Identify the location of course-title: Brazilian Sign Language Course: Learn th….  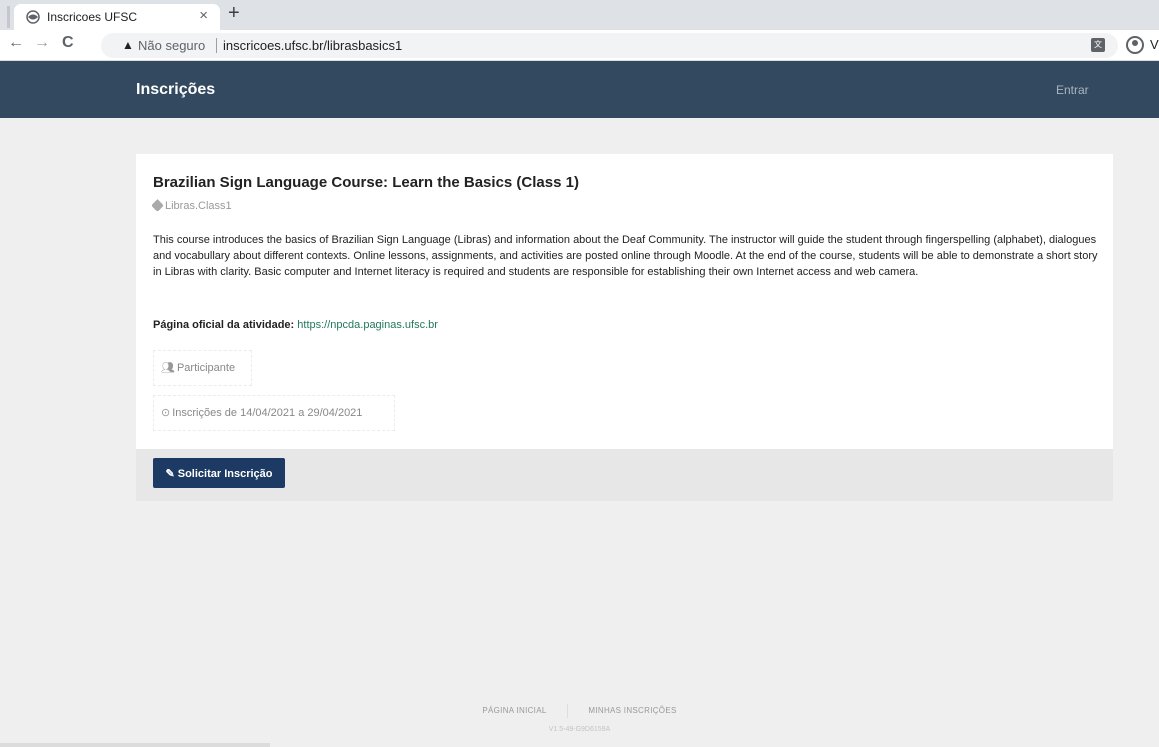
(366, 182).